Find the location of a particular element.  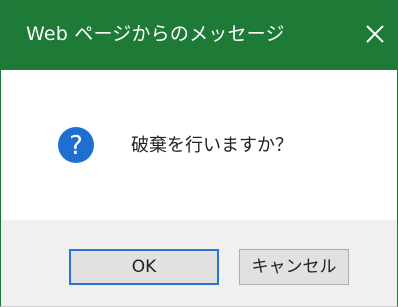

ok-button: OK is located at coordinates (144, 267).